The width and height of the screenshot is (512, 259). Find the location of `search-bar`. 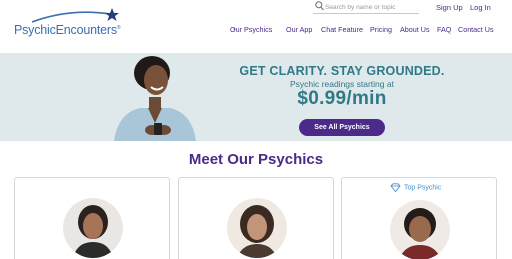

search-bar is located at coordinates (366, 7).